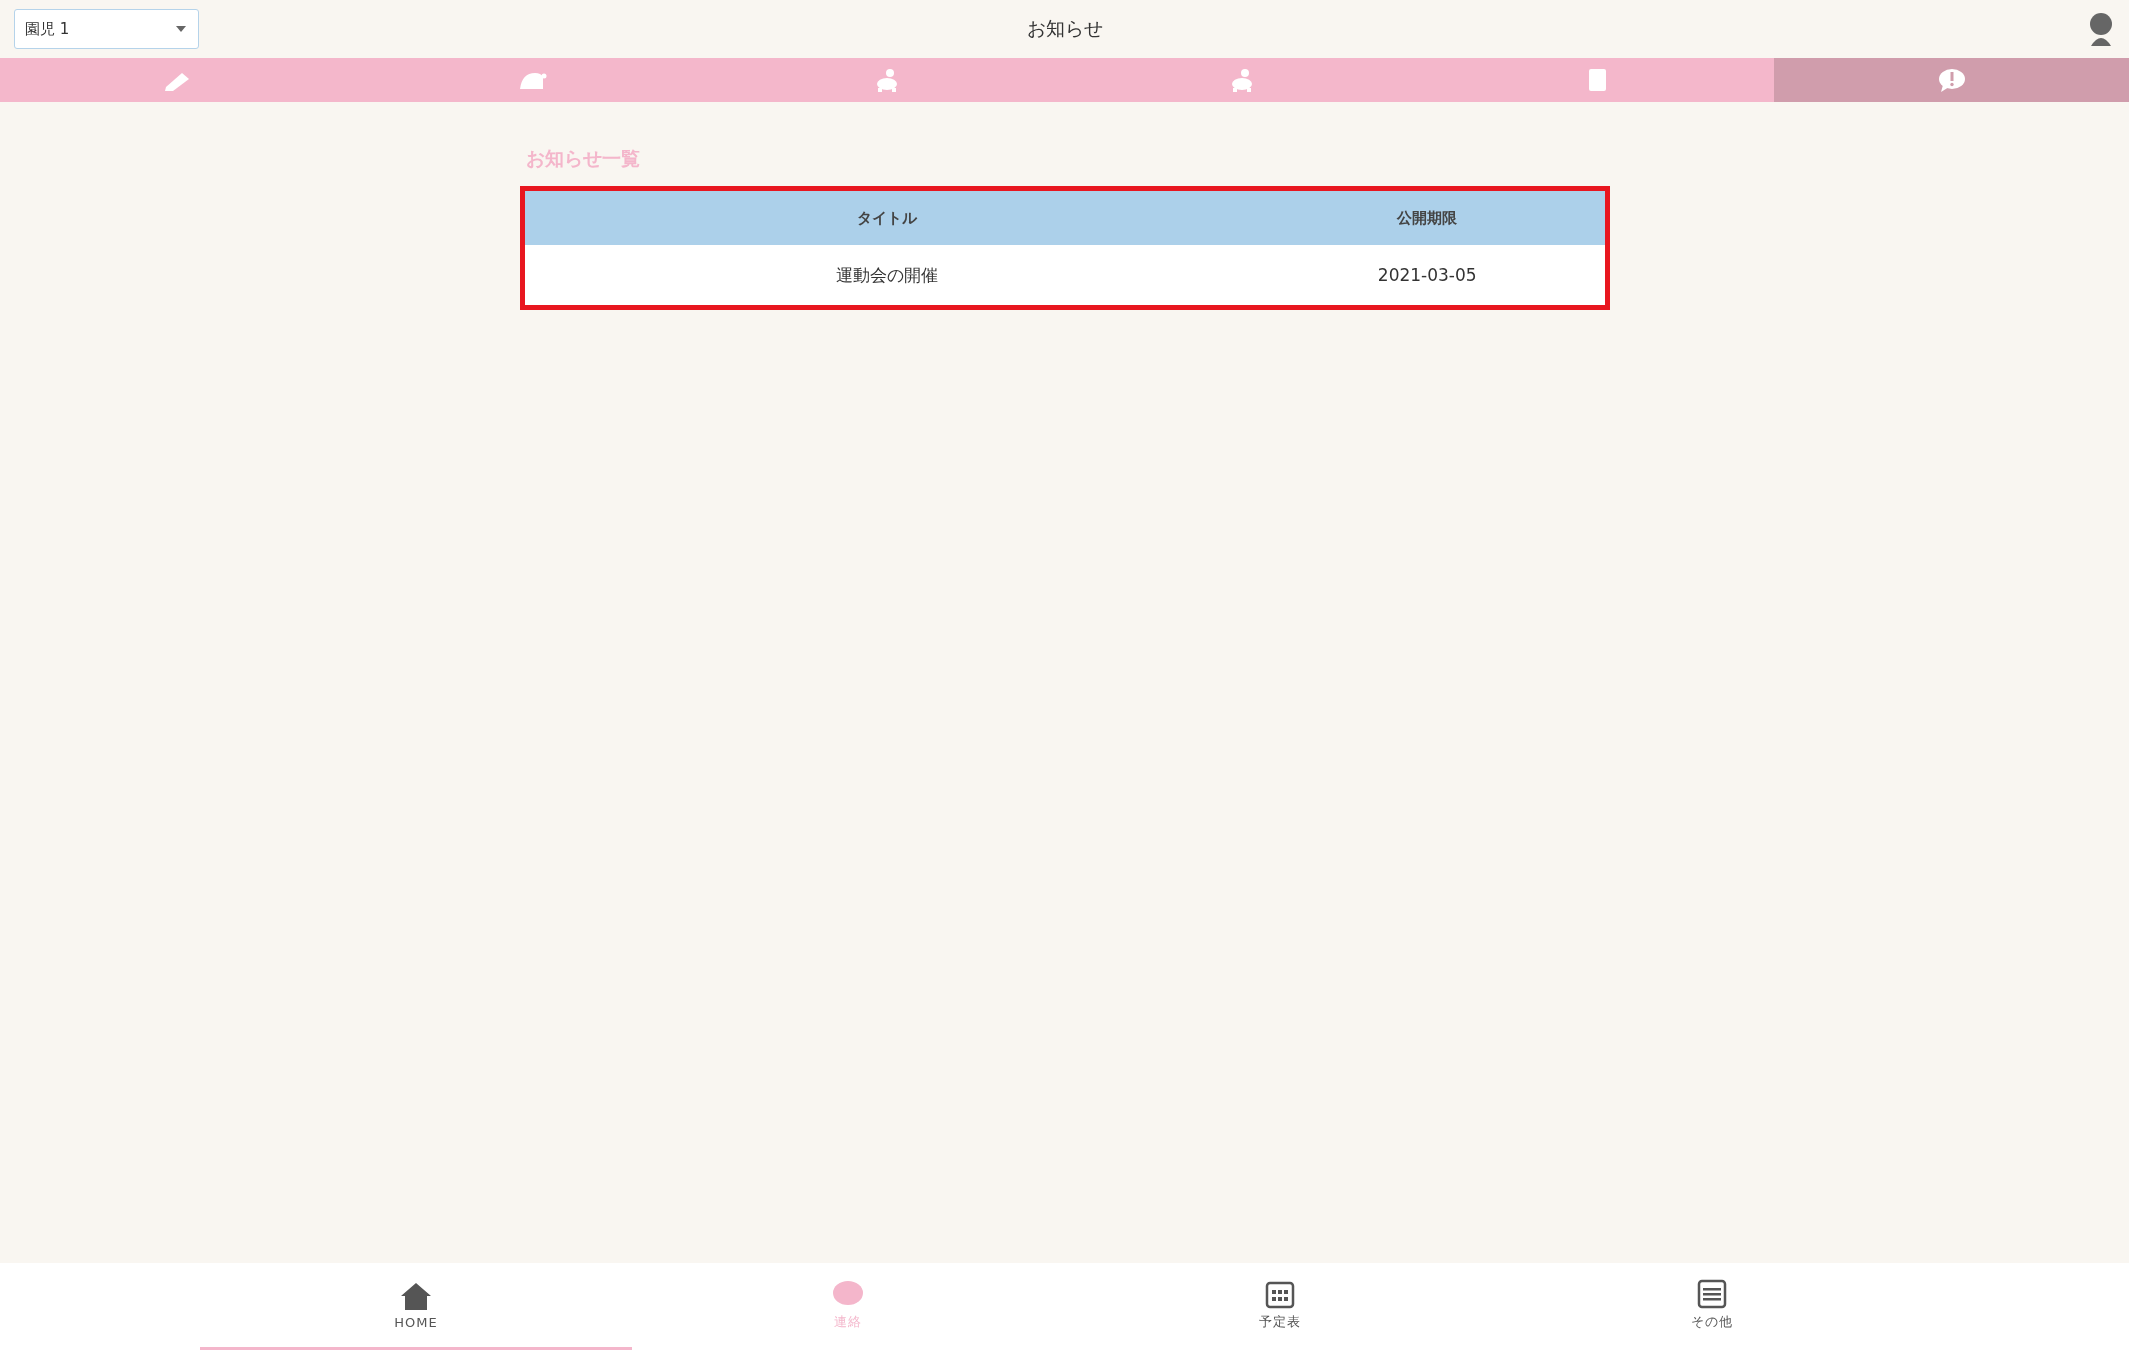 This screenshot has width=2129, height=1350. I want to click on table-cell: 2021-03-05, so click(1428, 276).